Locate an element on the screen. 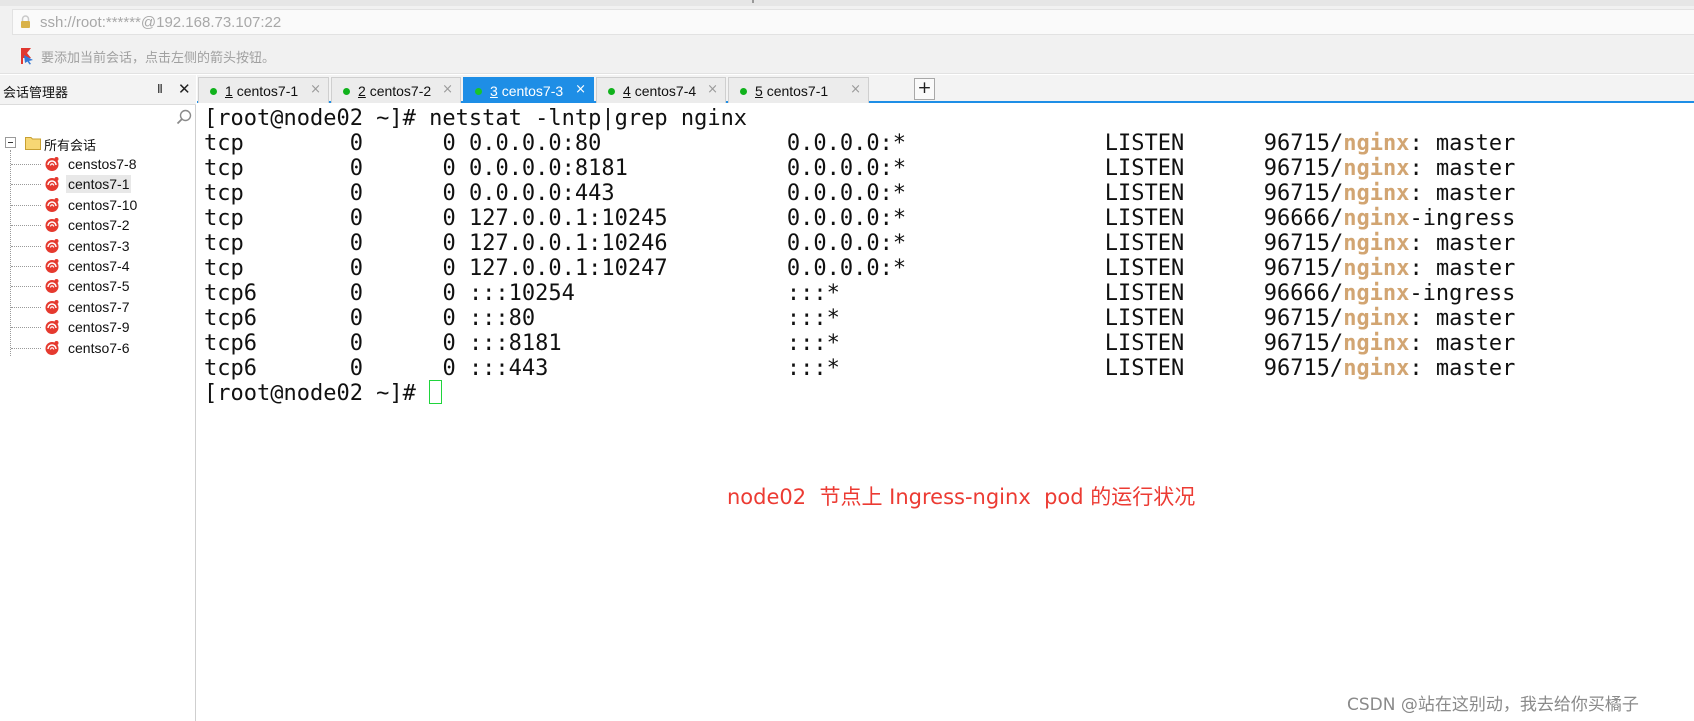 This screenshot has width=1694, height=721. session-item: centos7-2 is located at coordinates (98, 225).